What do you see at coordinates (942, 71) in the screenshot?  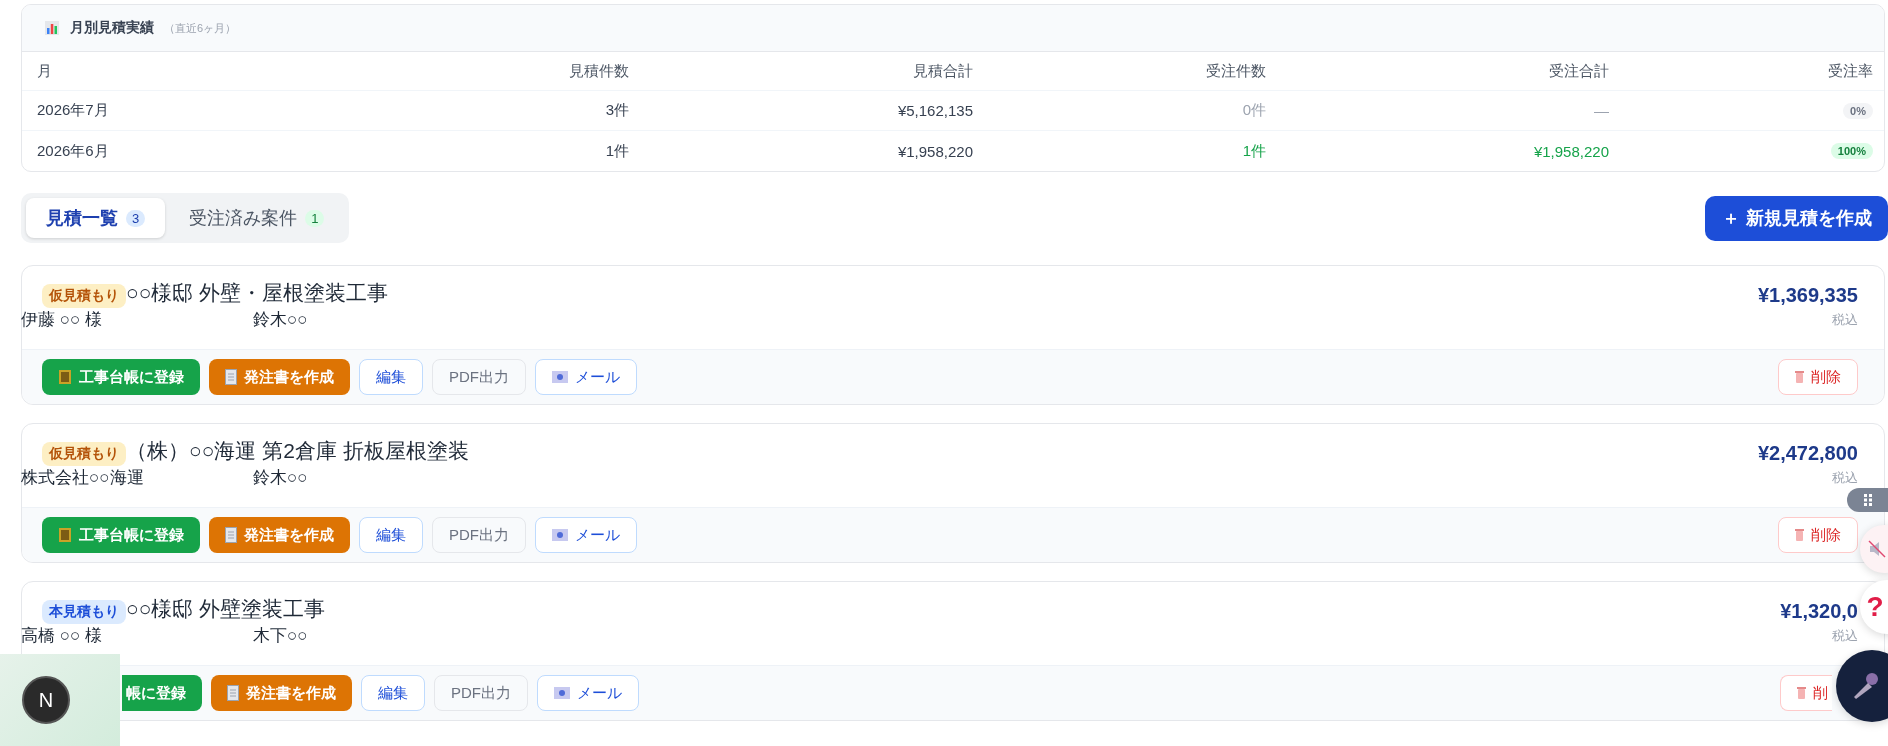 I see `column-header: 見積合計` at bounding box center [942, 71].